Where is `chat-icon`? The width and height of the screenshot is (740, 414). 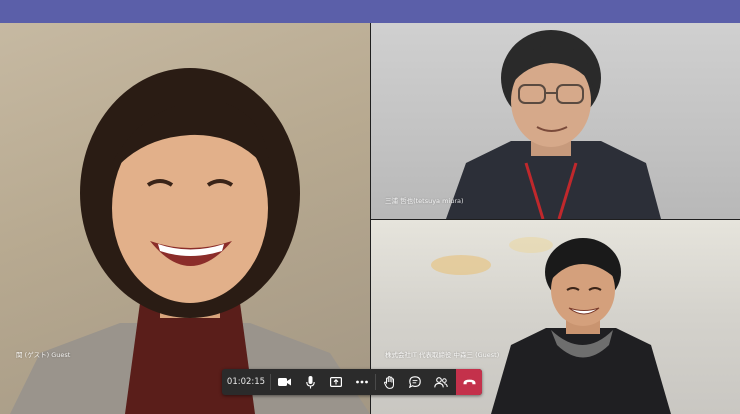
chat-icon is located at coordinates (415, 382).